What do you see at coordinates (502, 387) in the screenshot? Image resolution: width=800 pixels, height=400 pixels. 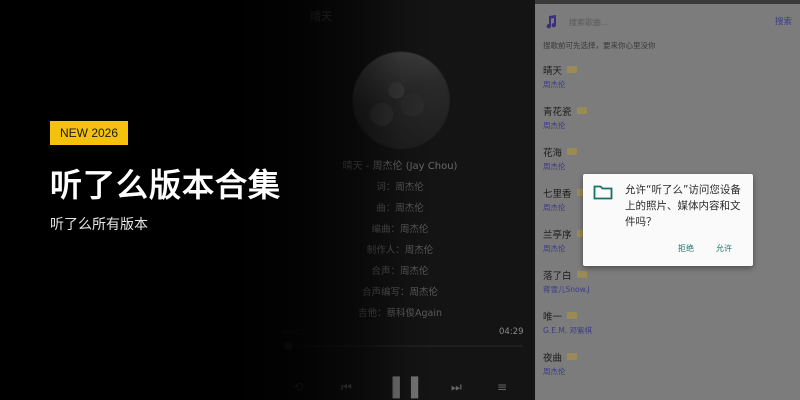 I see `playlist-icon: ≡` at bounding box center [502, 387].